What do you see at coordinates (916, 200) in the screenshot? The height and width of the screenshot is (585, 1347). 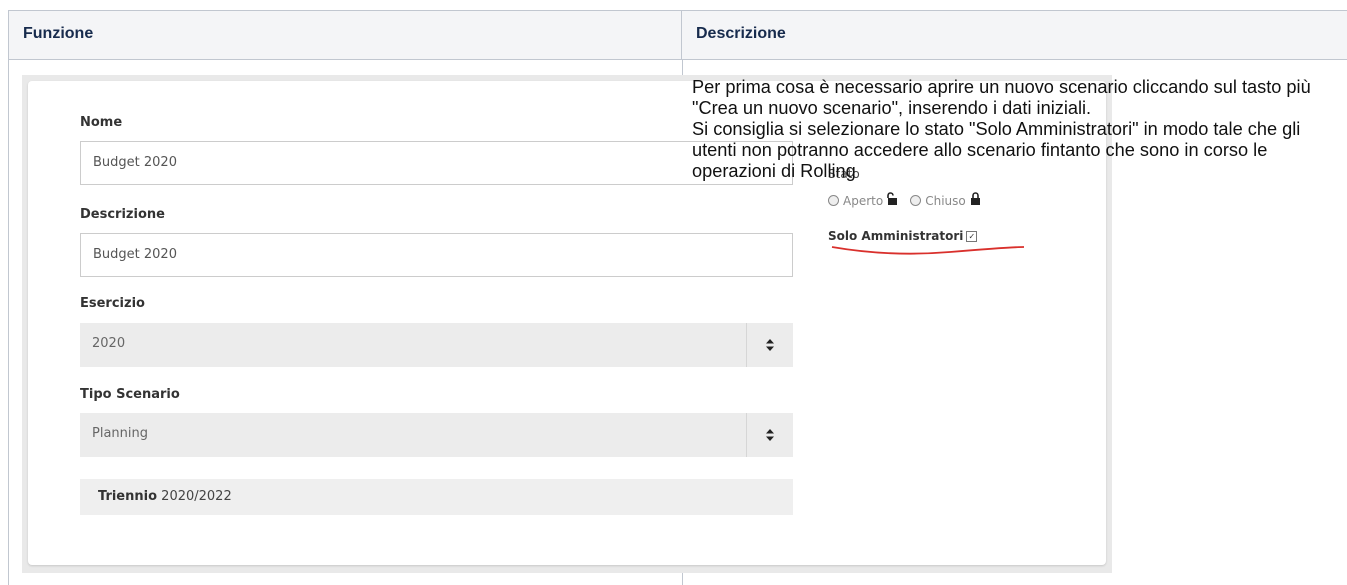 I see `radio-chiuso` at bounding box center [916, 200].